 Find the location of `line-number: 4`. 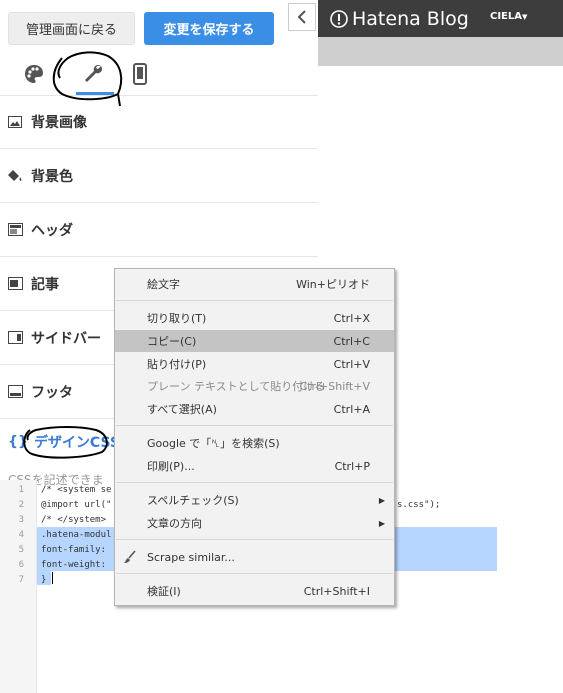

line-number: 4 is located at coordinates (21, 535).